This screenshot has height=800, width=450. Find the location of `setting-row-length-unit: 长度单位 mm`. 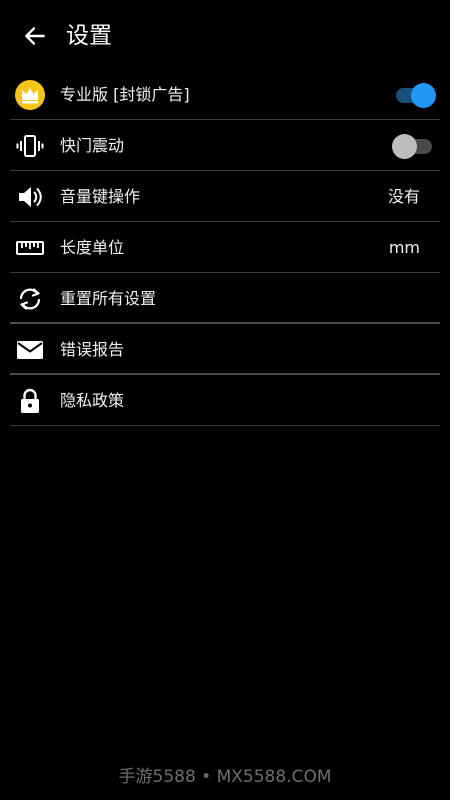

setting-row-length-unit: 长度单位 mm is located at coordinates (225, 247).